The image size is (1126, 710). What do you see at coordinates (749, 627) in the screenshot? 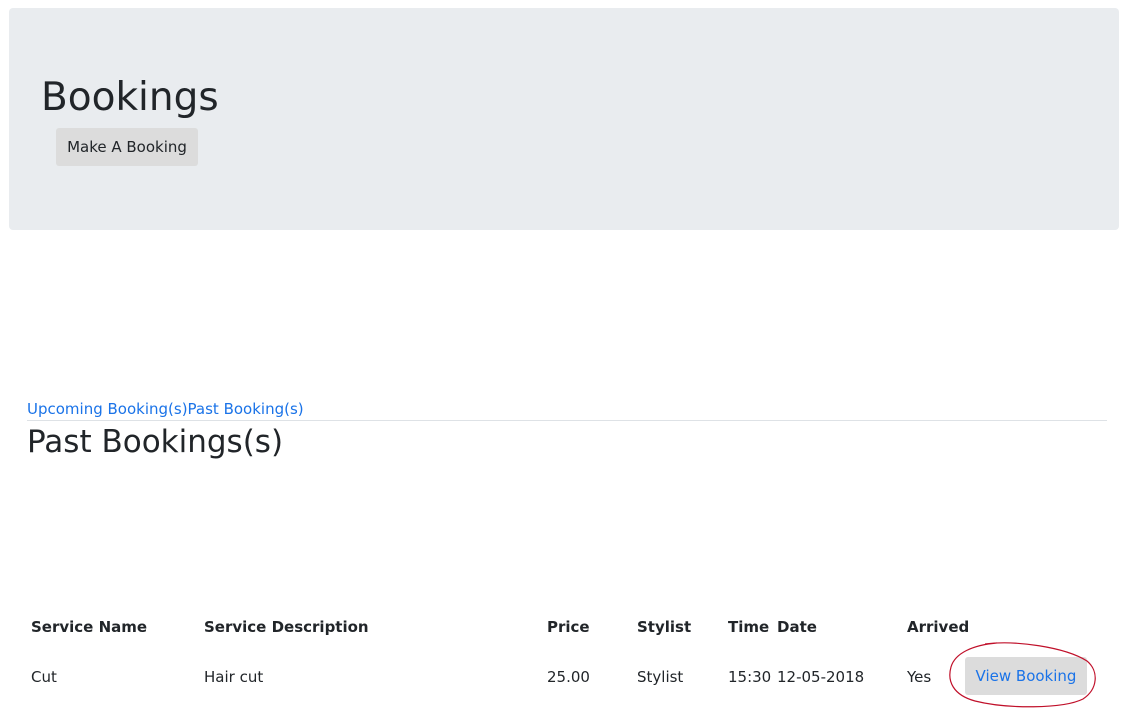
I see `column-header-time: Time` at bounding box center [749, 627].